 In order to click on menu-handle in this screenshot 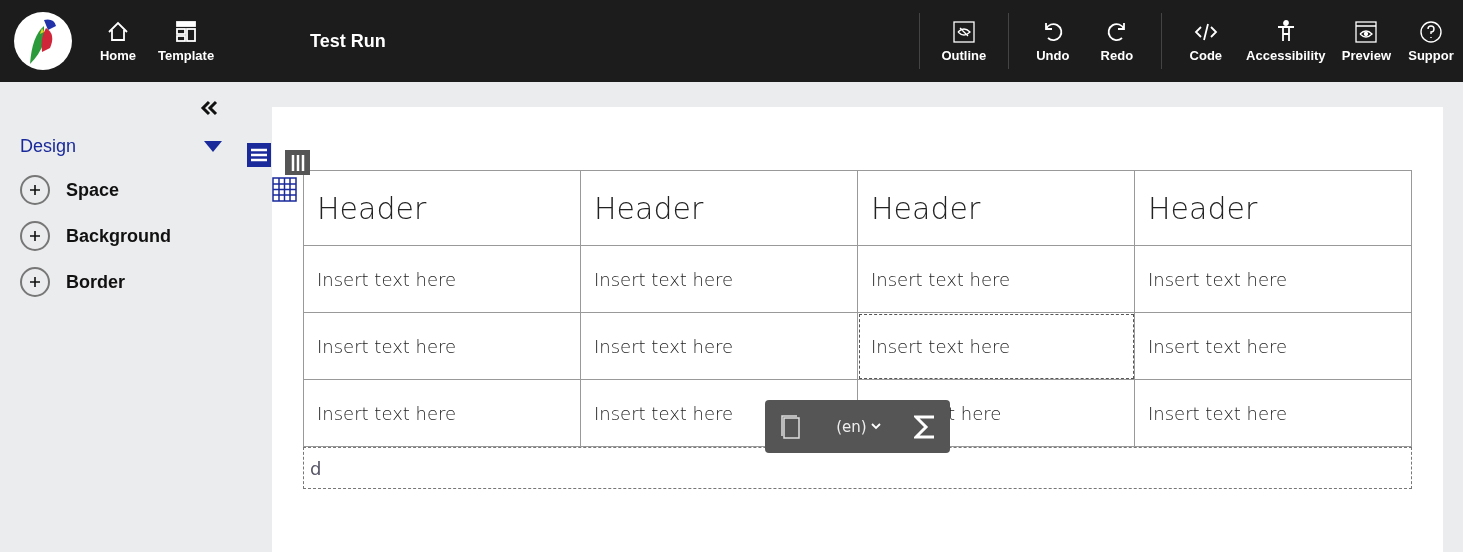, I will do `click(259, 155)`.